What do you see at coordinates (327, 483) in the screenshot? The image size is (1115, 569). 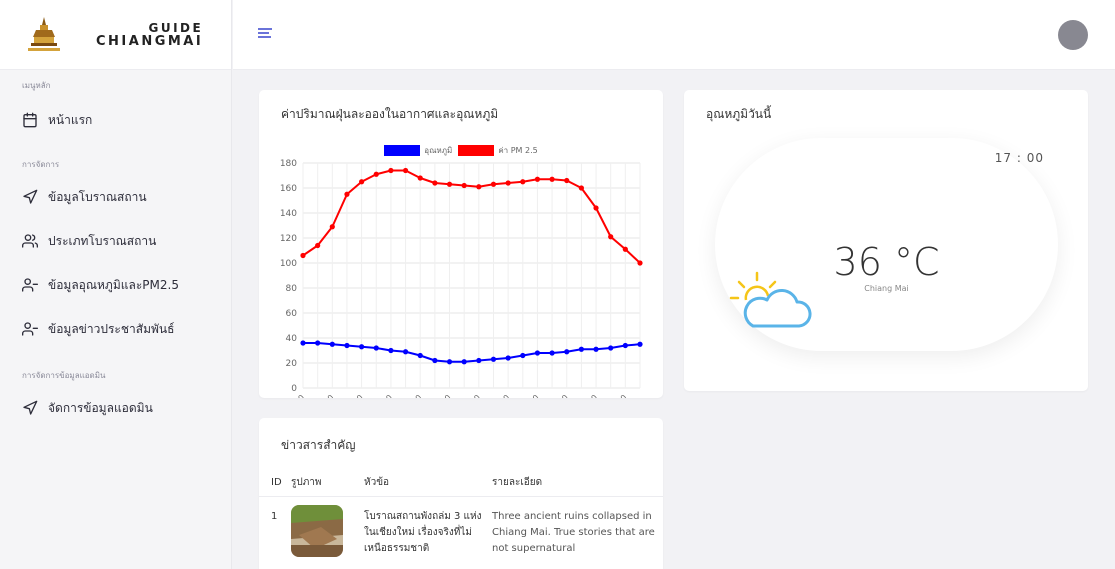 I see `col-header-image: รูปภาพ` at bounding box center [327, 483].